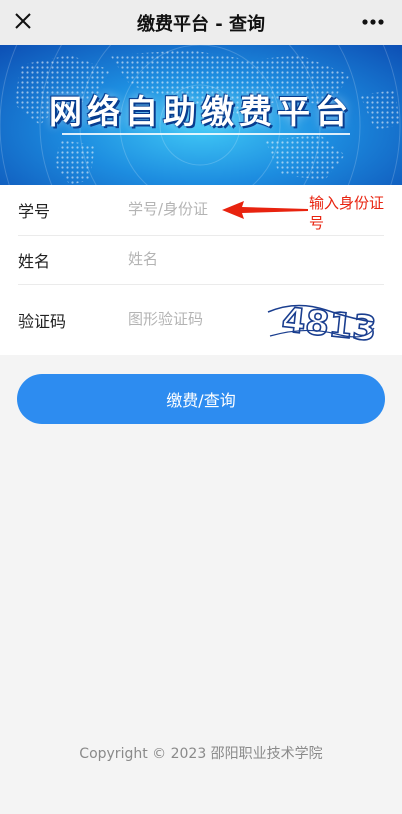 The width and height of the screenshot is (402, 814). I want to click on captcha-image: 4813, so click(321, 320).